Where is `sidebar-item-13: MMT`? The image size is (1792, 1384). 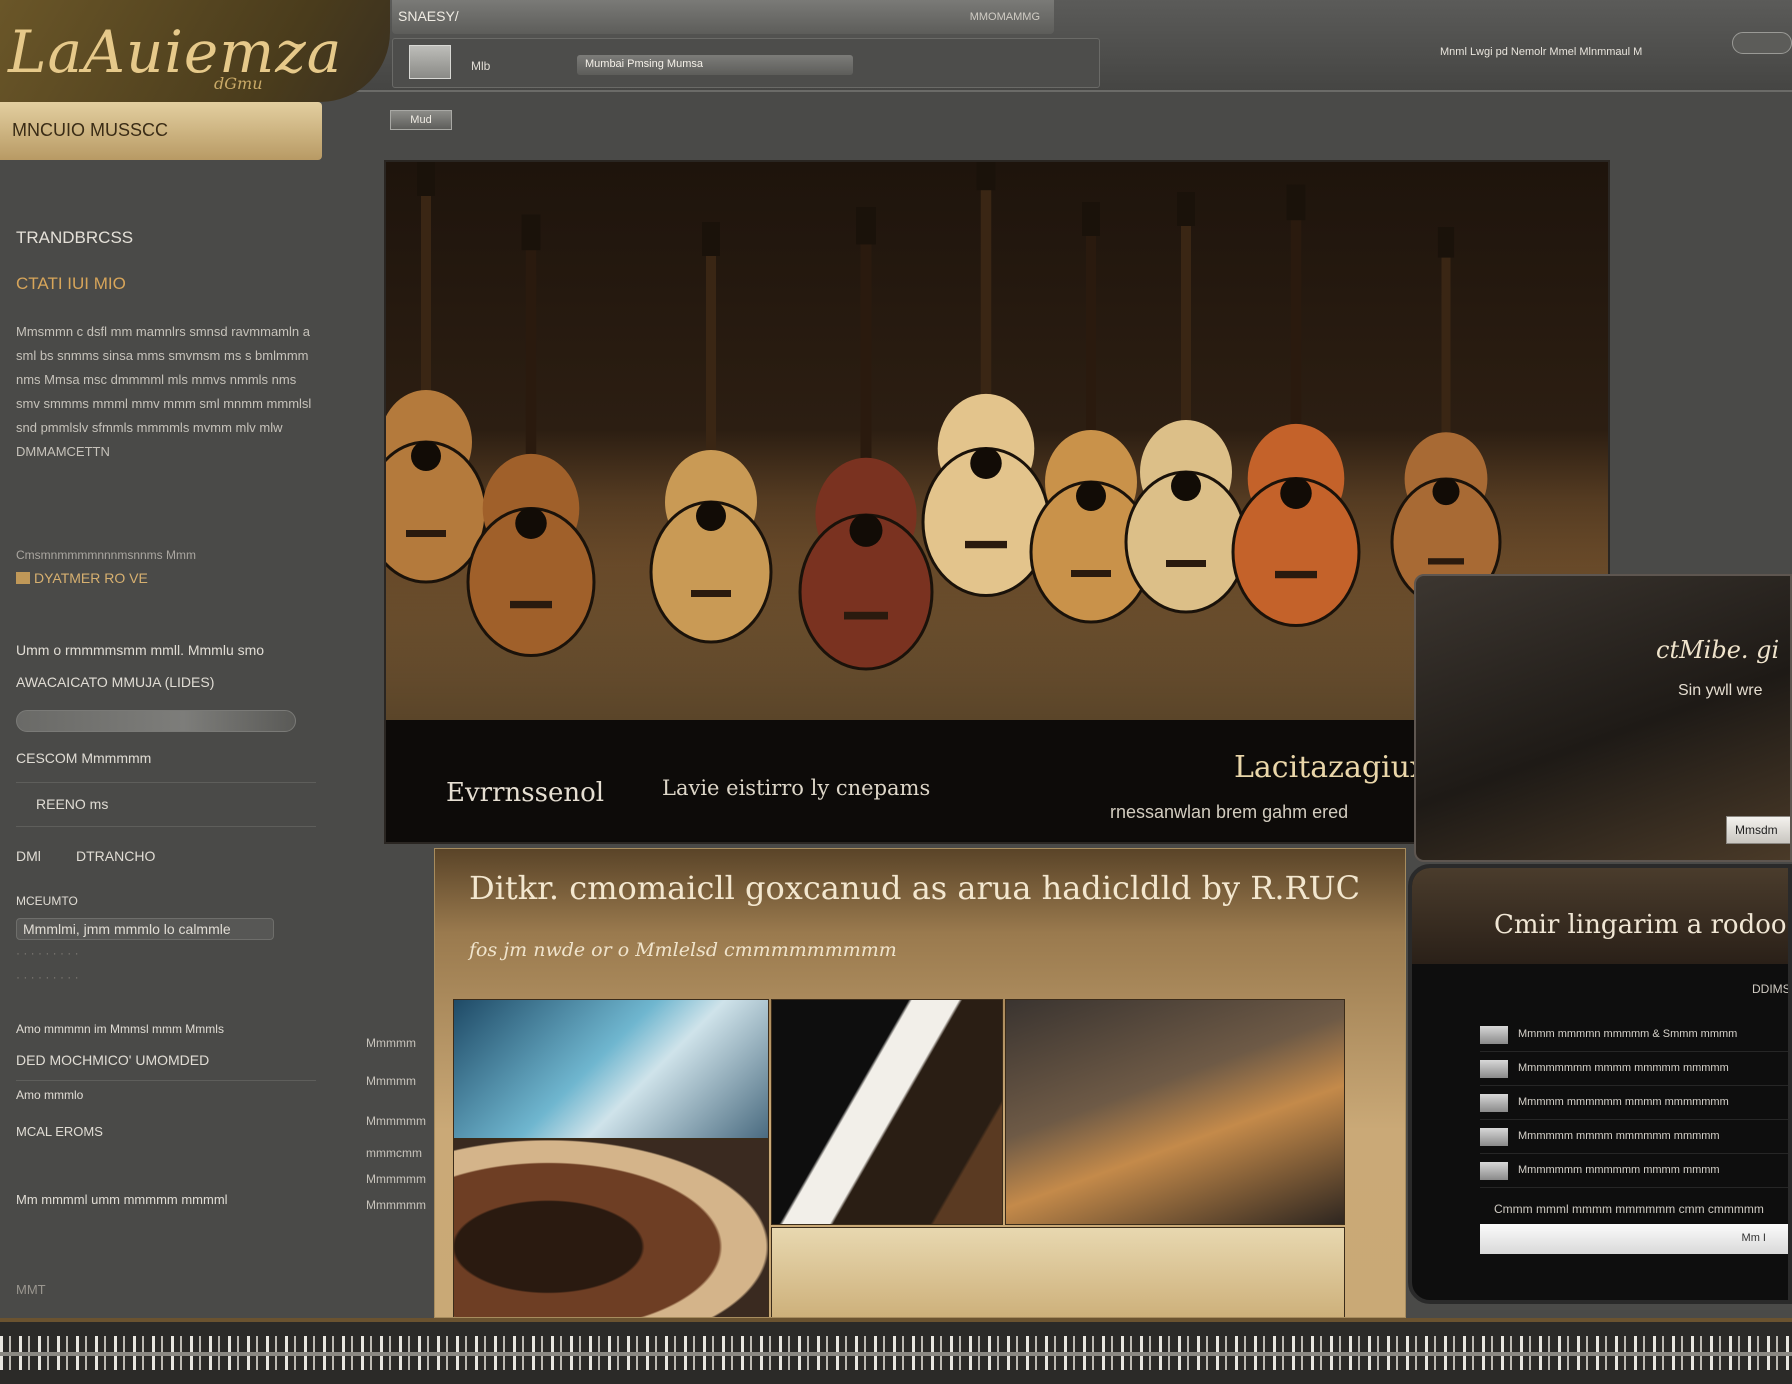 sidebar-item-13: MMT is located at coordinates (31, 1289).